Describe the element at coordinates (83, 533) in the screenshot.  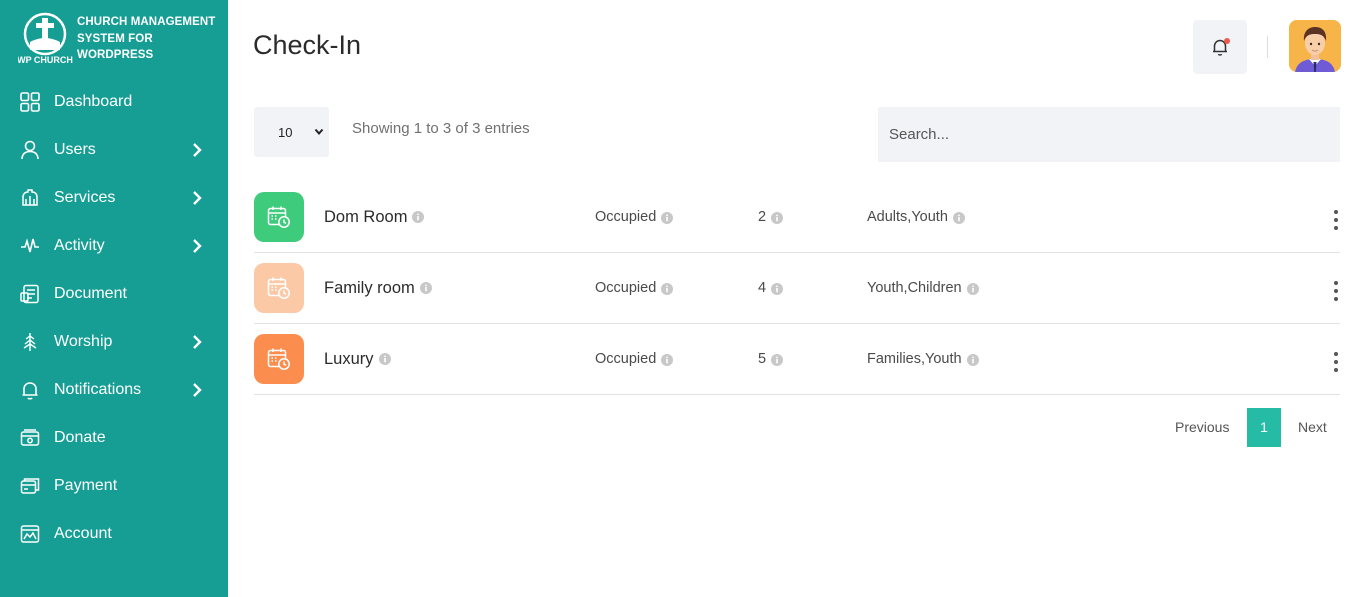
I see `sidebar-item-label: Account` at that location.